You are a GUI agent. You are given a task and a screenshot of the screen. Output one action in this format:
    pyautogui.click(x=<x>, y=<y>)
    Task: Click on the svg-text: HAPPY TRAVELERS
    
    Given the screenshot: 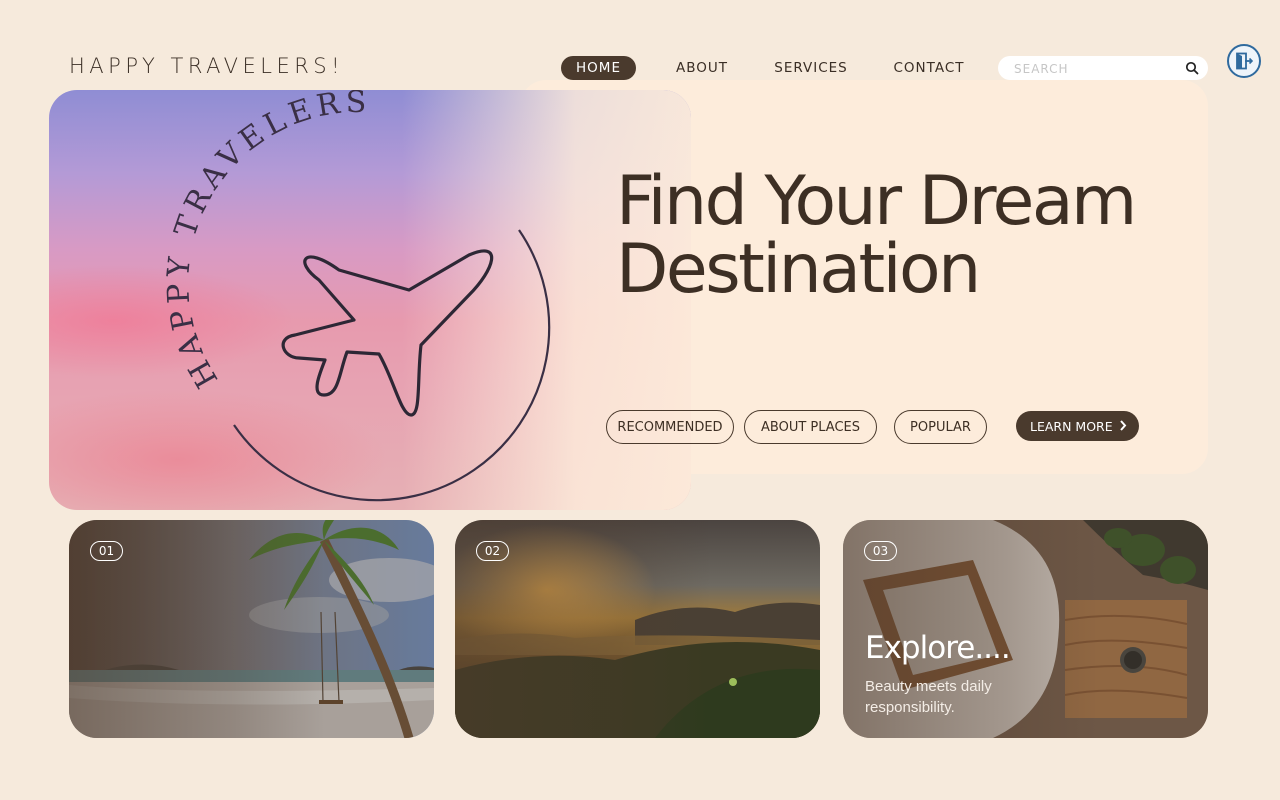 What is the action you would take?
    pyautogui.click(x=266, y=242)
    